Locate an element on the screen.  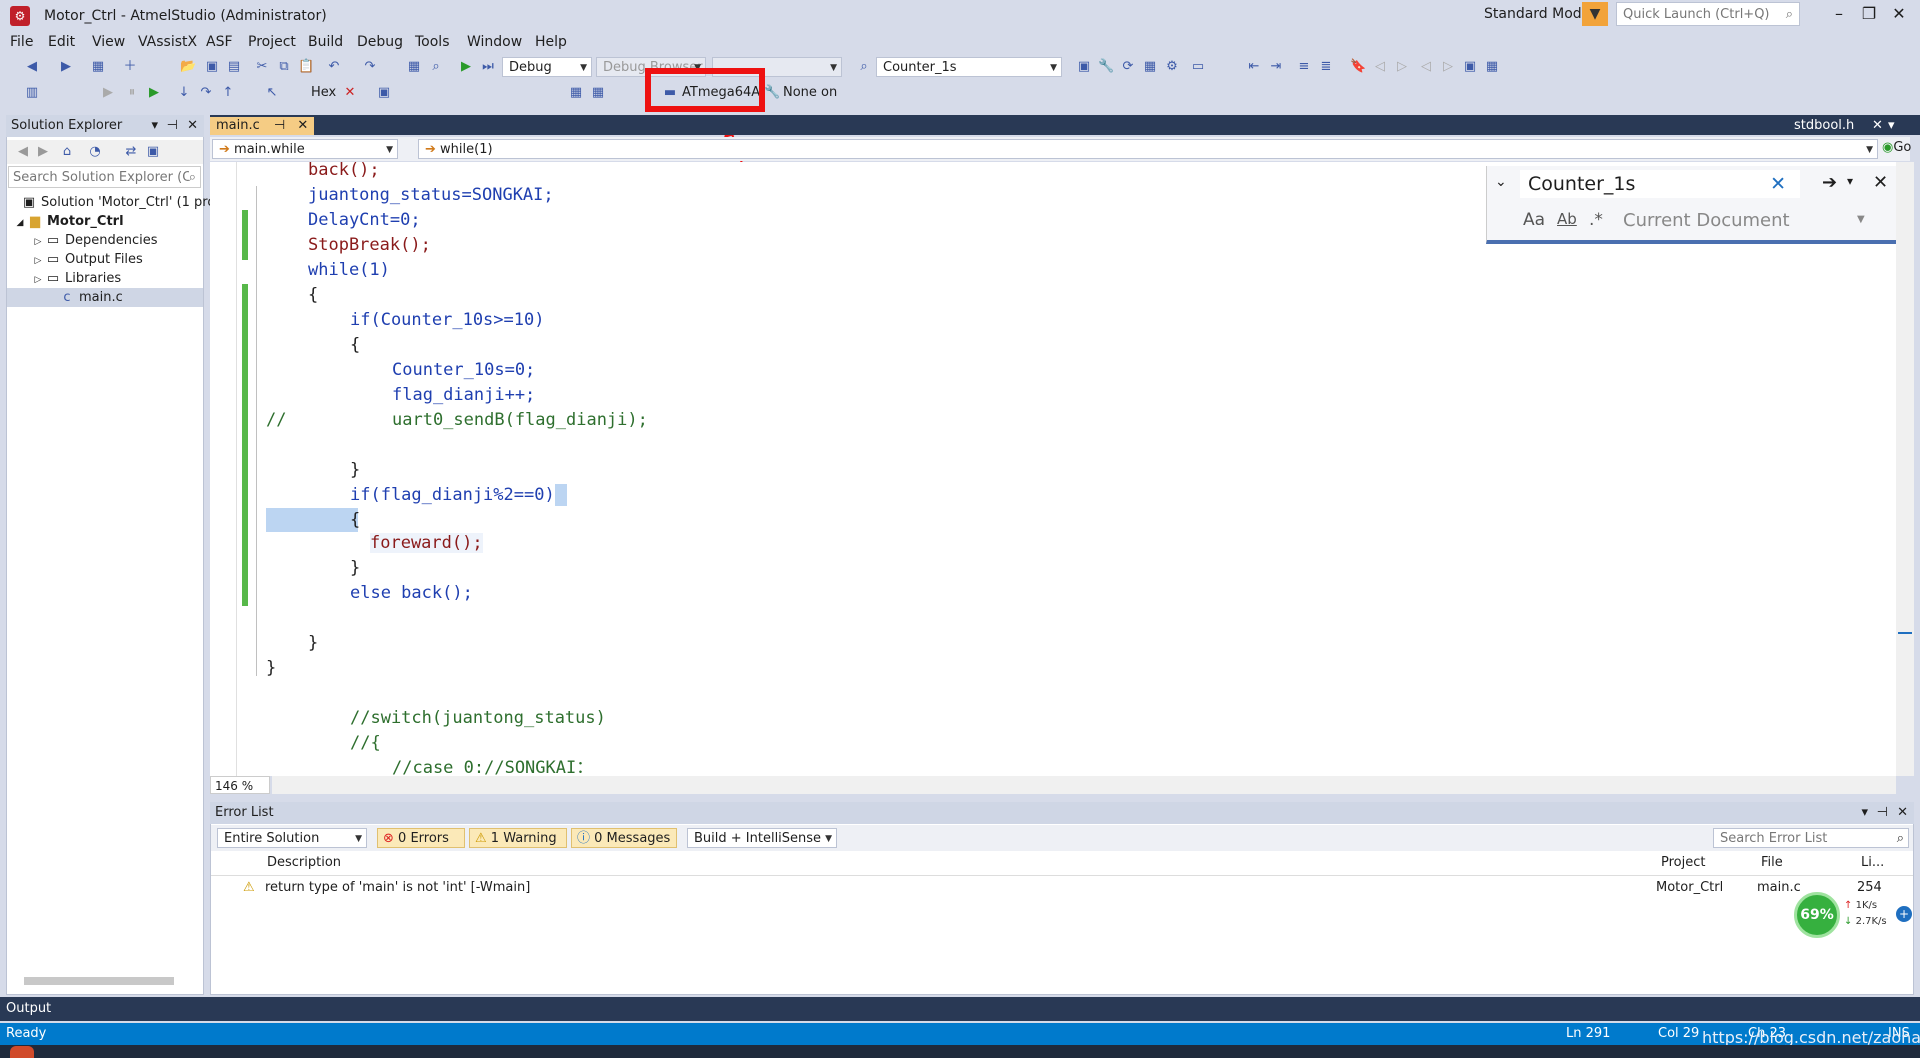
expanded-icon: ◢ is located at coordinates (20, 223).